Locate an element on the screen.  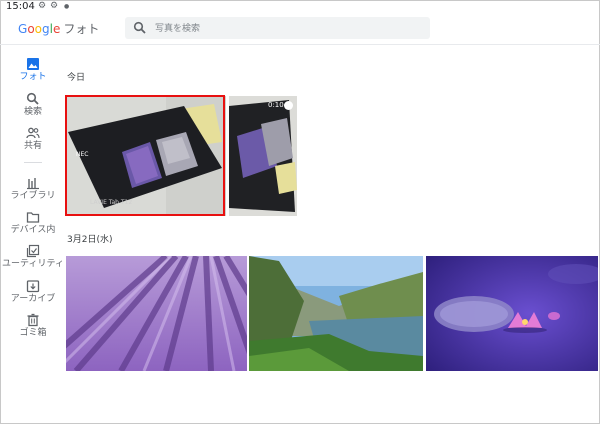
sidebar-item-trash: ゴミ箱 is located at coordinates (33, 326).